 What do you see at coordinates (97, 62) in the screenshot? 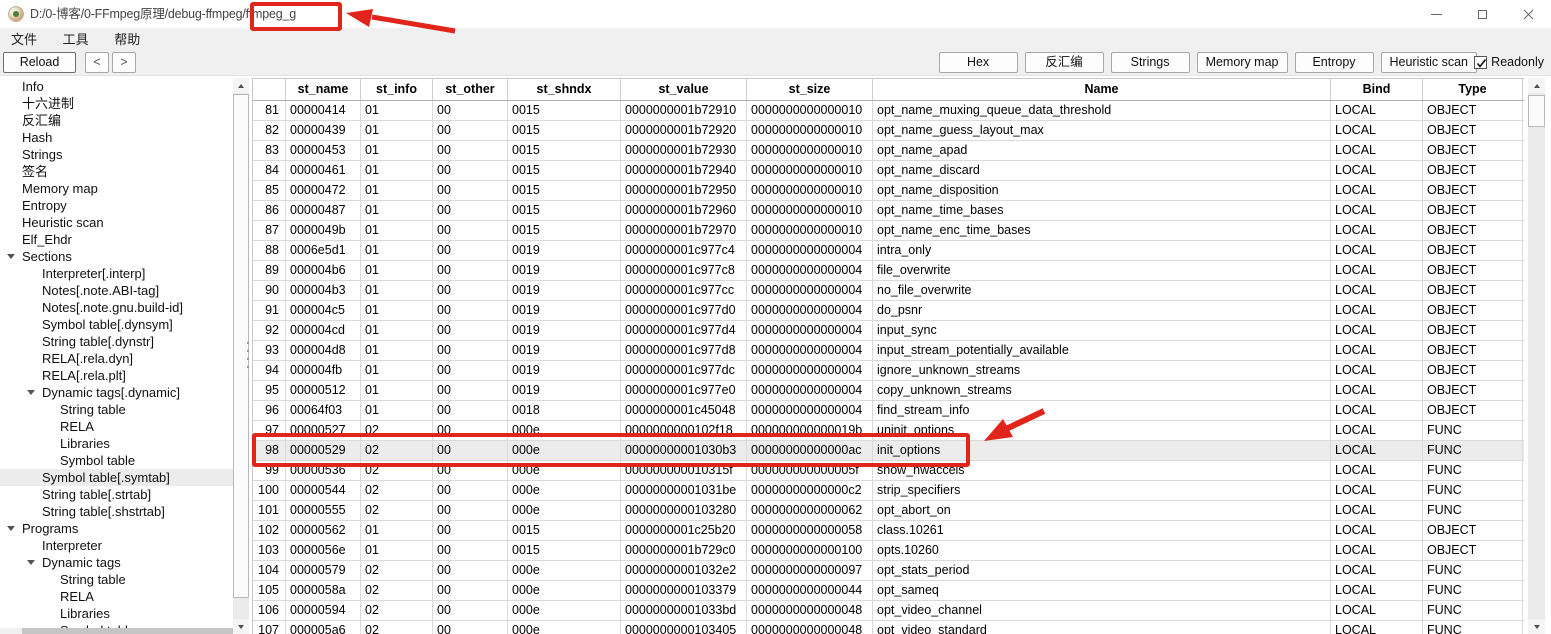
I see `back-button: <` at bounding box center [97, 62].